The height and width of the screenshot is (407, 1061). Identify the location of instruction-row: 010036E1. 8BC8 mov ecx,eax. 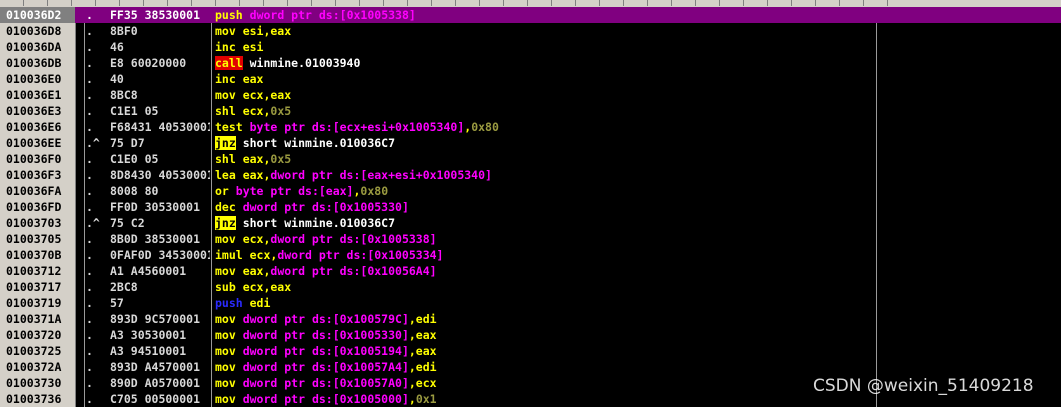
(530, 95).